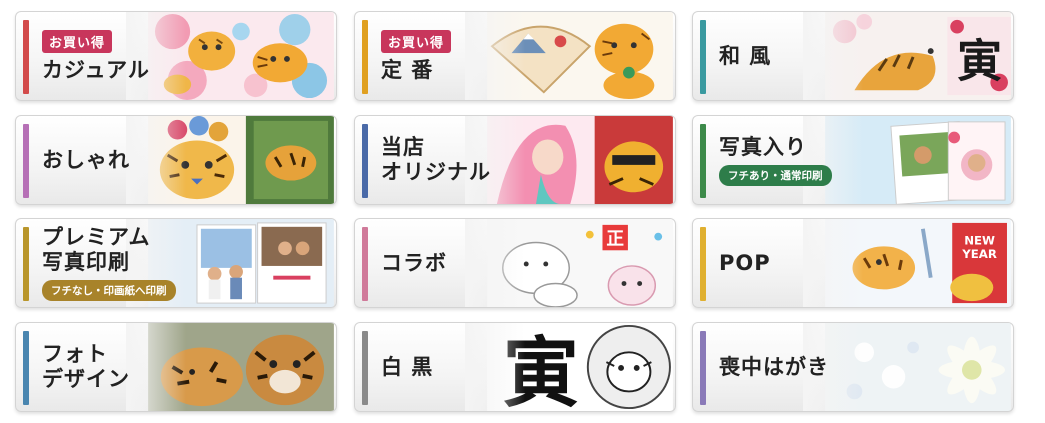 Image resolution: width=1045 pixels, height=423 pixels. I want to click on category-card-premium-photo: プレミアム 写真印刷 フチなし・印画紙へ印刷, so click(176, 263).